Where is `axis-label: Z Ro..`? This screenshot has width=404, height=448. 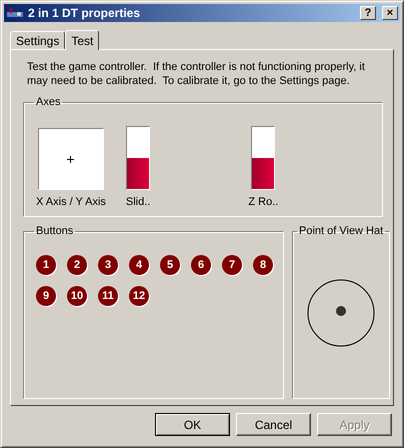
axis-label: Z Ro.. is located at coordinates (263, 202).